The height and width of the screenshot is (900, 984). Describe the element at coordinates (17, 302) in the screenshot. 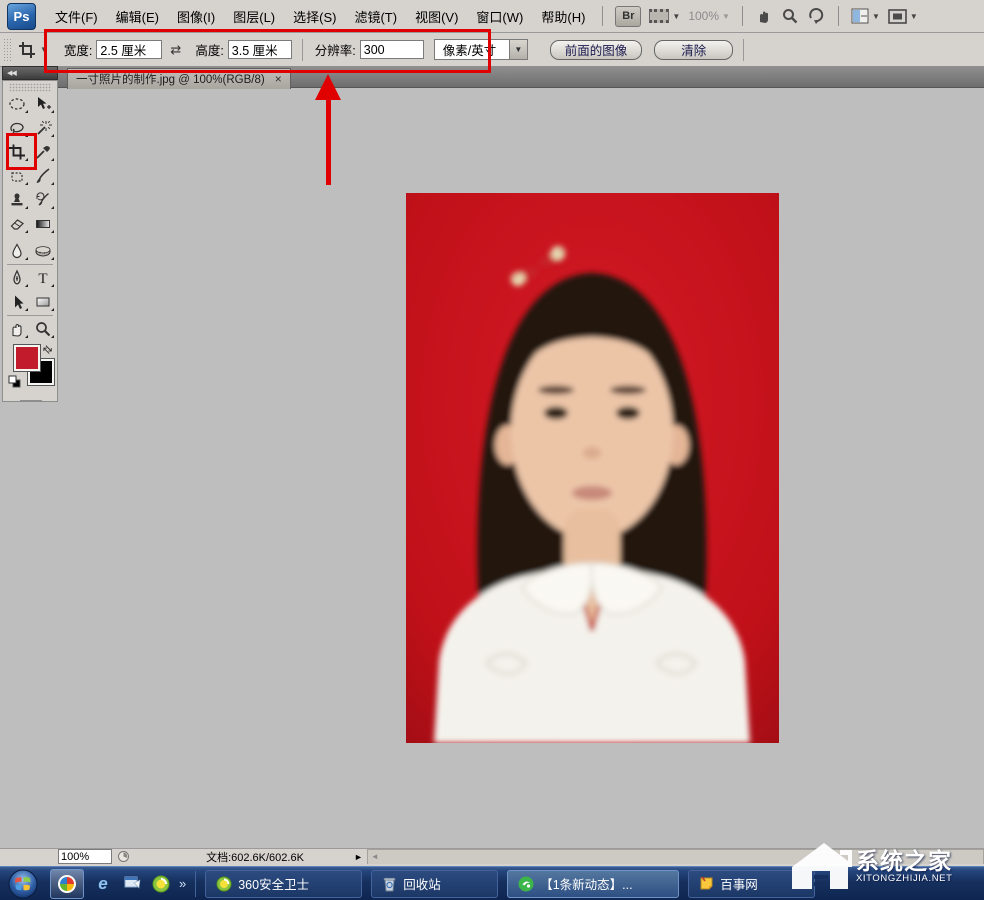

I see `path-selection-tool` at that location.